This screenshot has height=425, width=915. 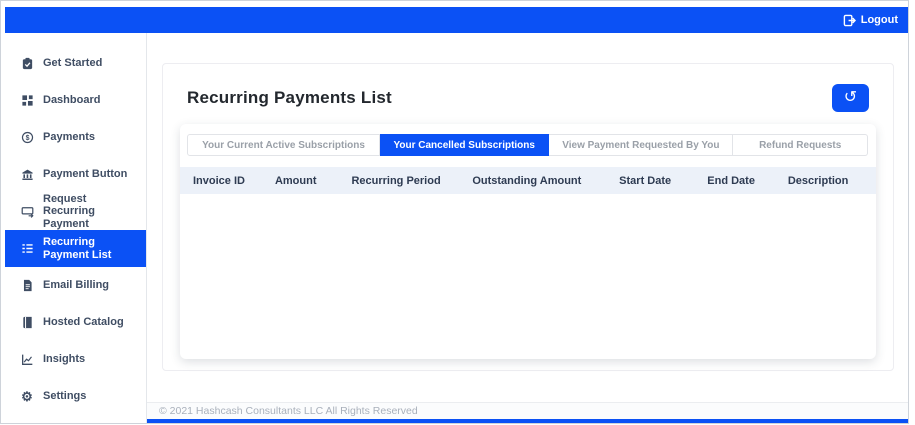 I want to click on tab-cancelled-subscriptions: Your Cancelled Subscriptions, so click(x=465, y=145).